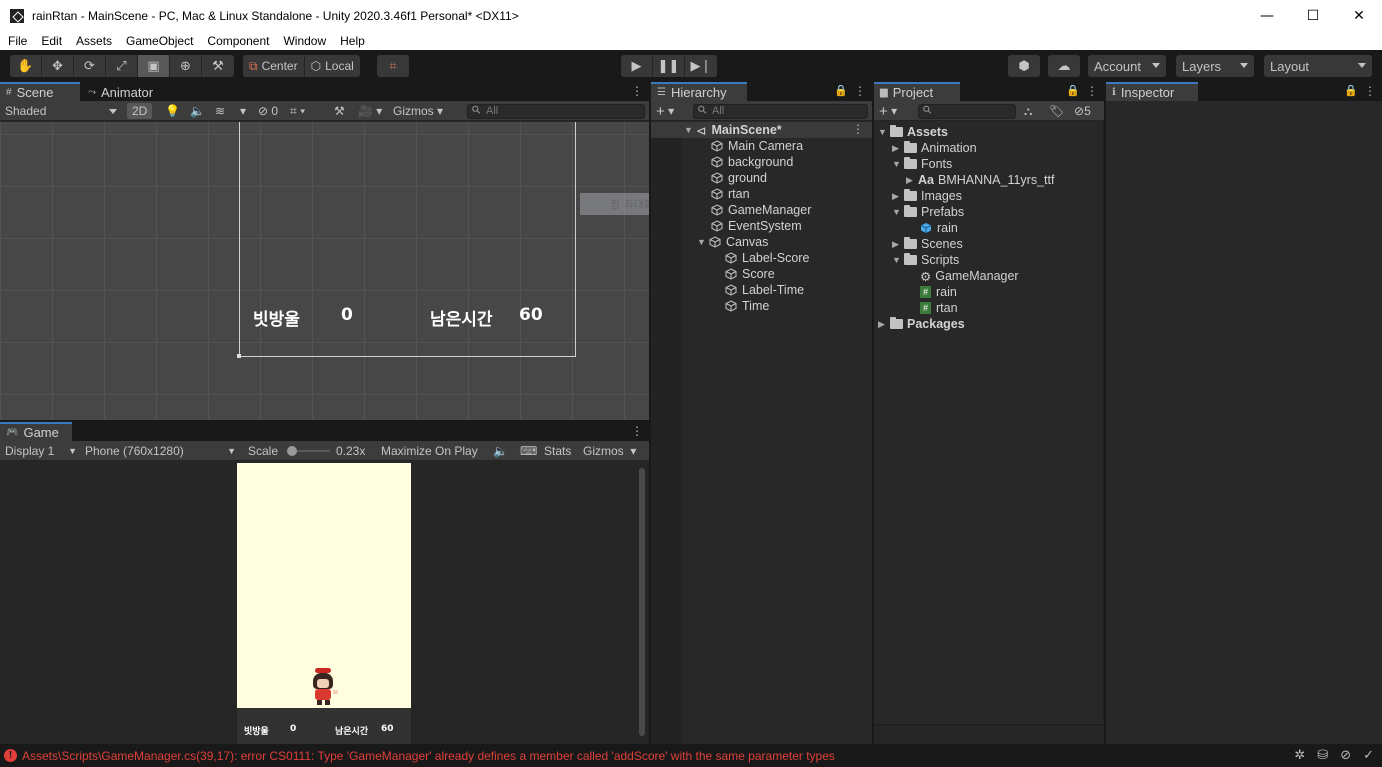 The width and height of the screenshot is (1382, 767). What do you see at coordinates (927, 196) in the screenshot?
I see `project-item: ▶ Images` at bounding box center [927, 196].